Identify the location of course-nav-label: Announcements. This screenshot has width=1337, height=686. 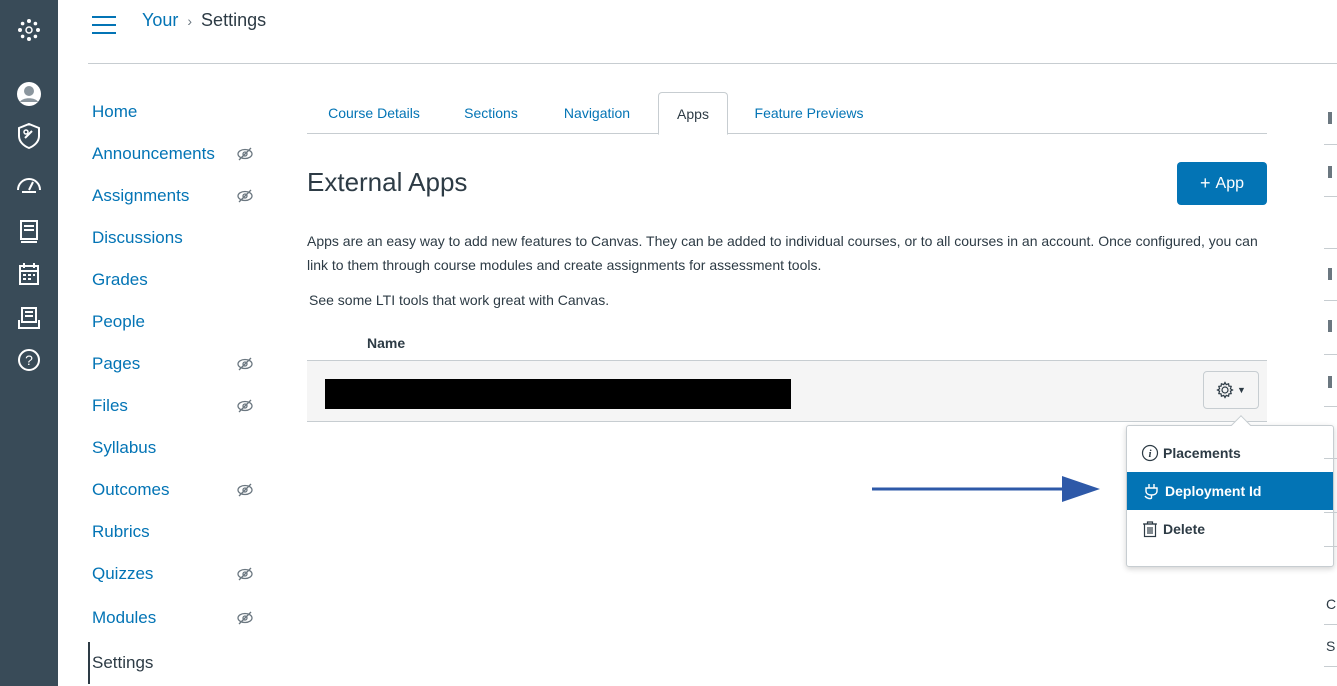
(153, 153).